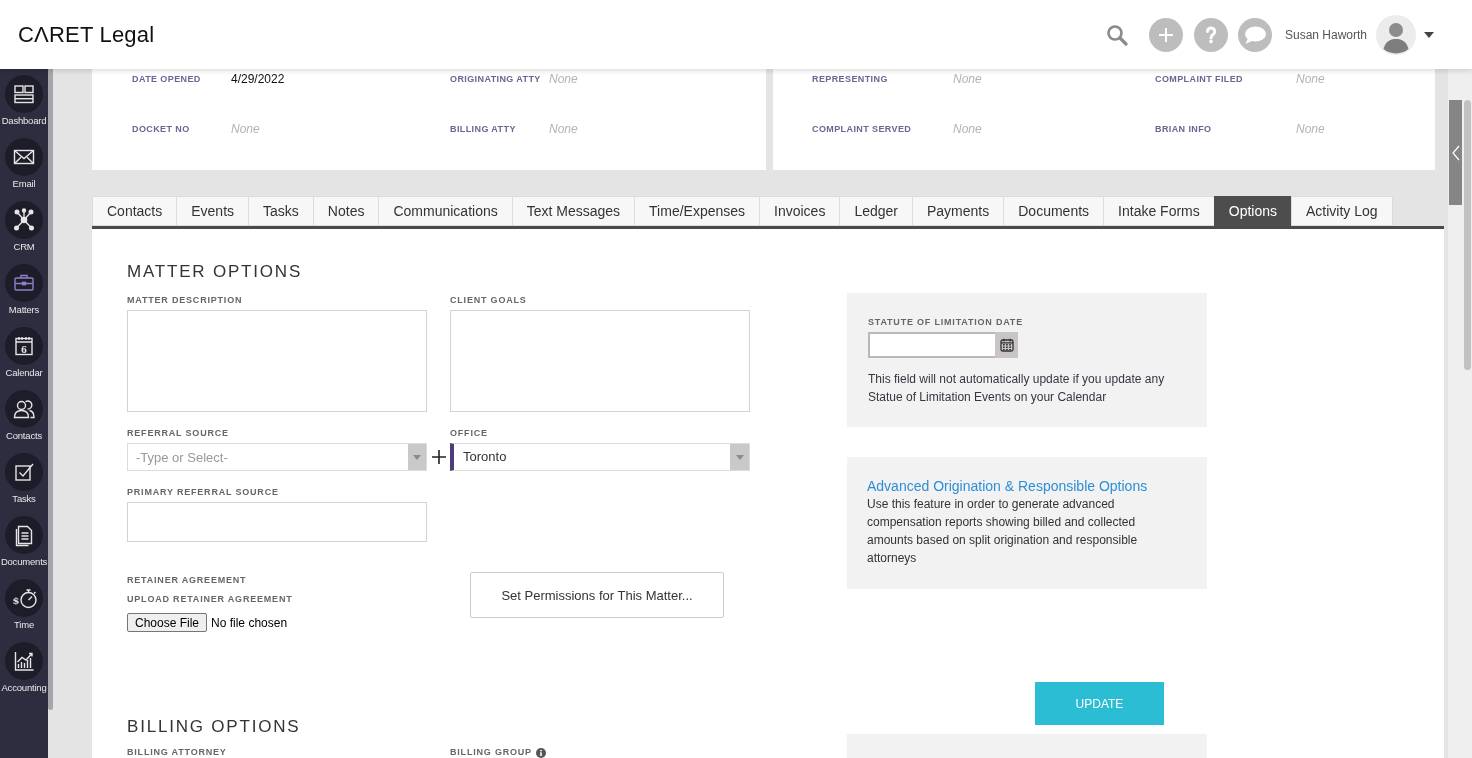 This screenshot has width=1472, height=758. I want to click on field-label: ORIGINATING ATTY, so click(496, 79).